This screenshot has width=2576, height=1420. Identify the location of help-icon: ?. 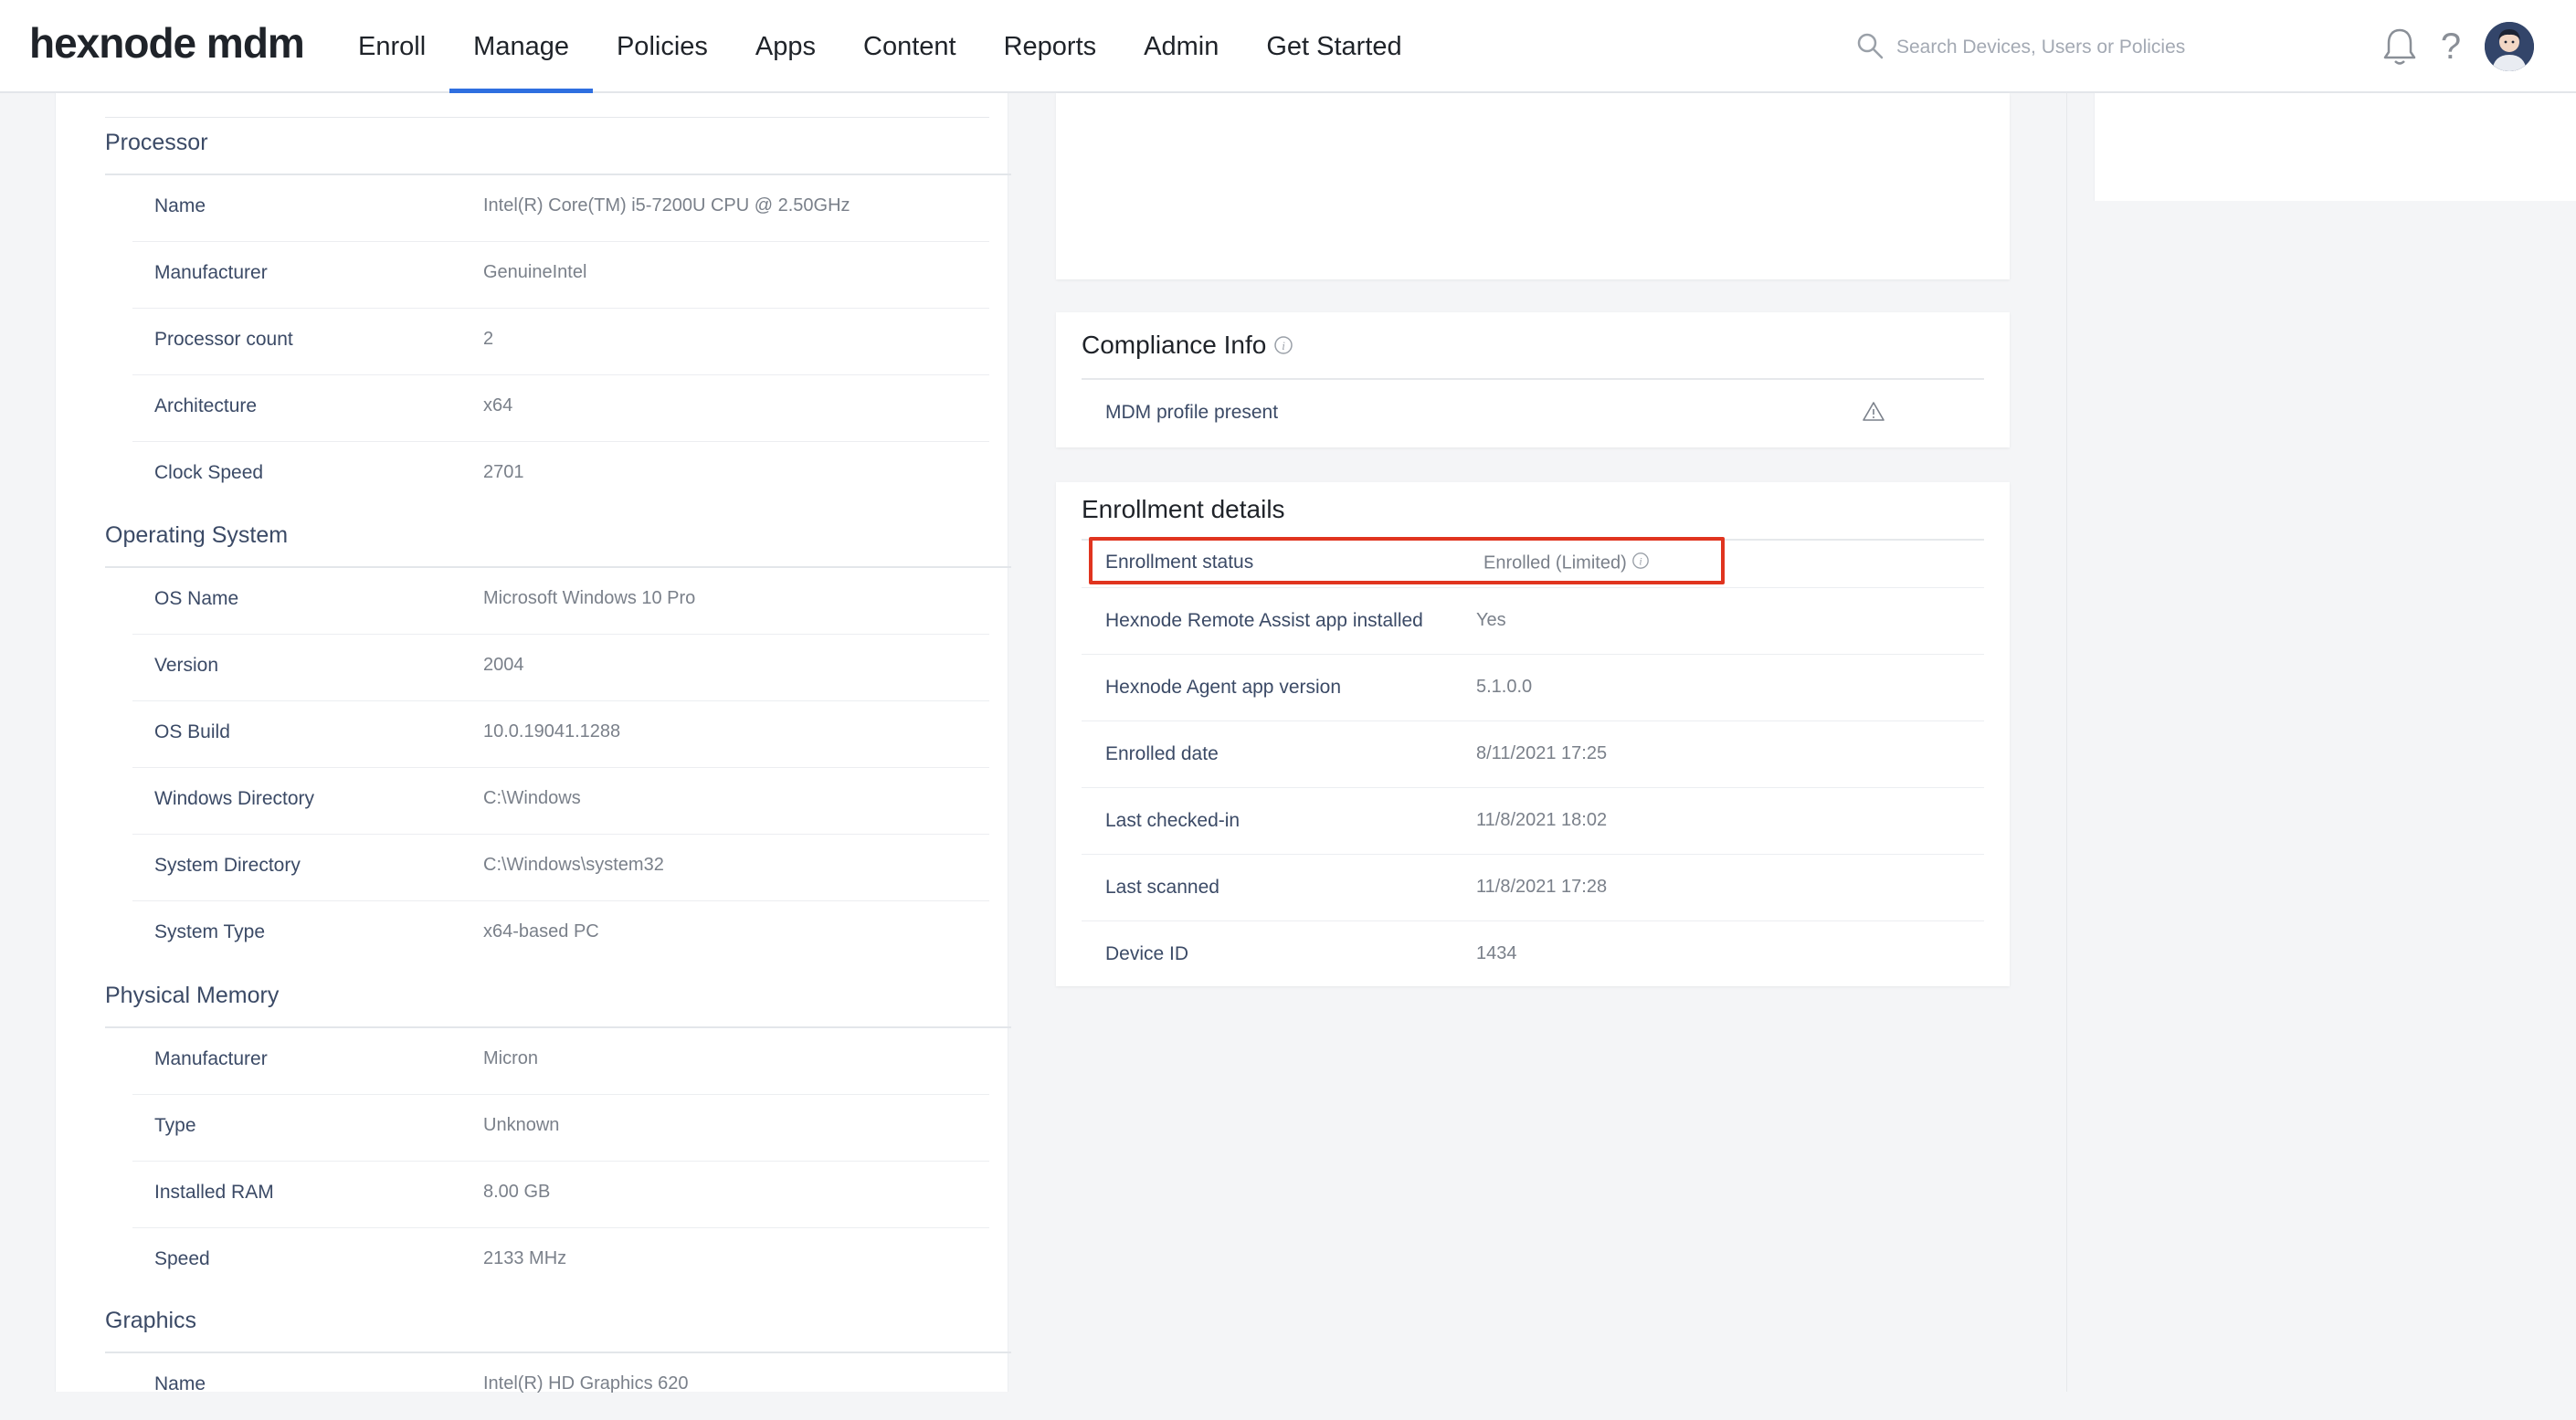
(2451, 46).